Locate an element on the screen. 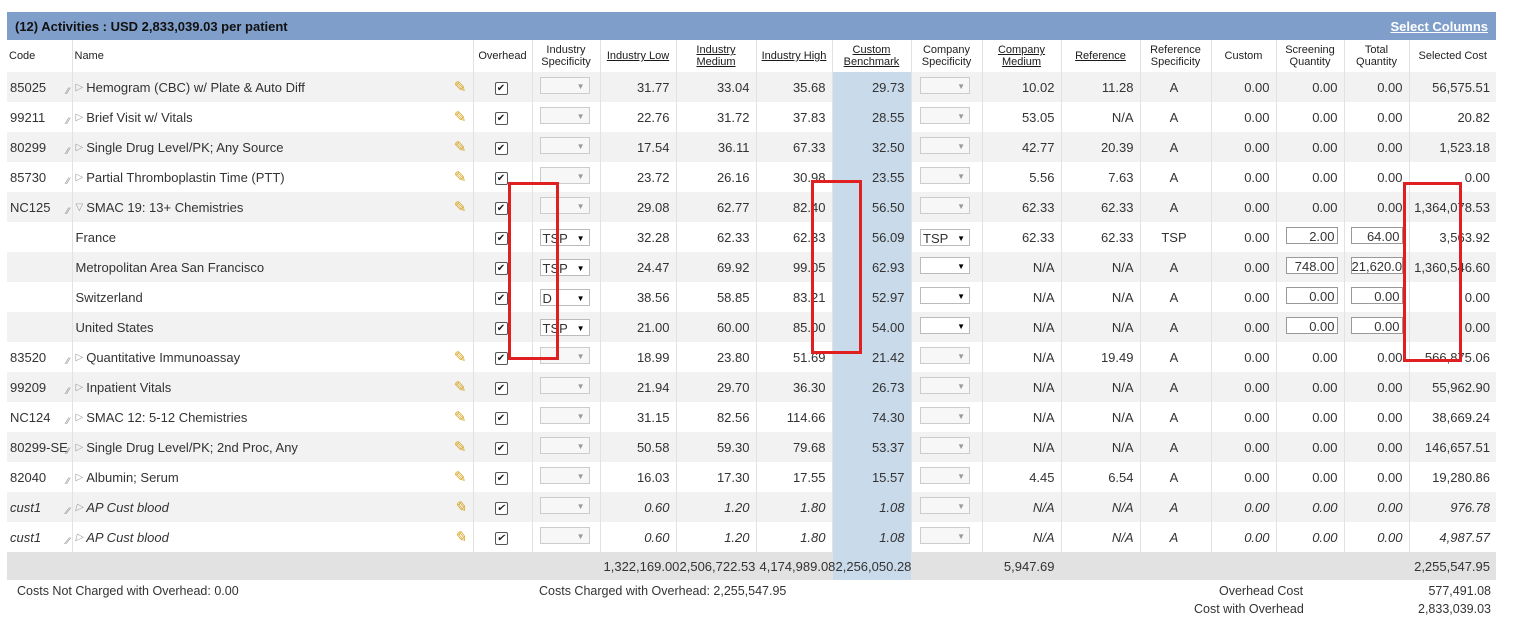  column-header-reference: Reference is located at coordinates (1100, 56).